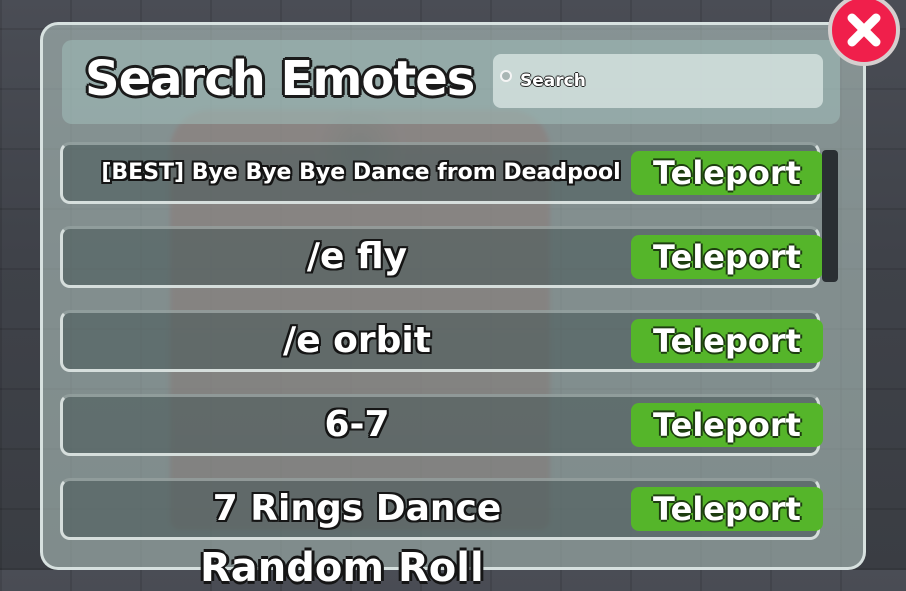  I want to click on list-item: 6-7 Teleport, so click(441, 425).